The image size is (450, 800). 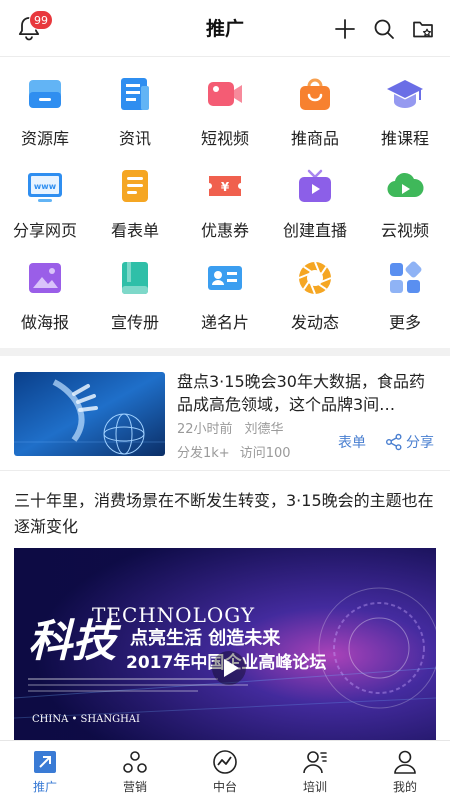 What do you see at coordinates (314, 787) in the screenshot?
I see `tab-label: 培训` at bounding box center [314, 787].